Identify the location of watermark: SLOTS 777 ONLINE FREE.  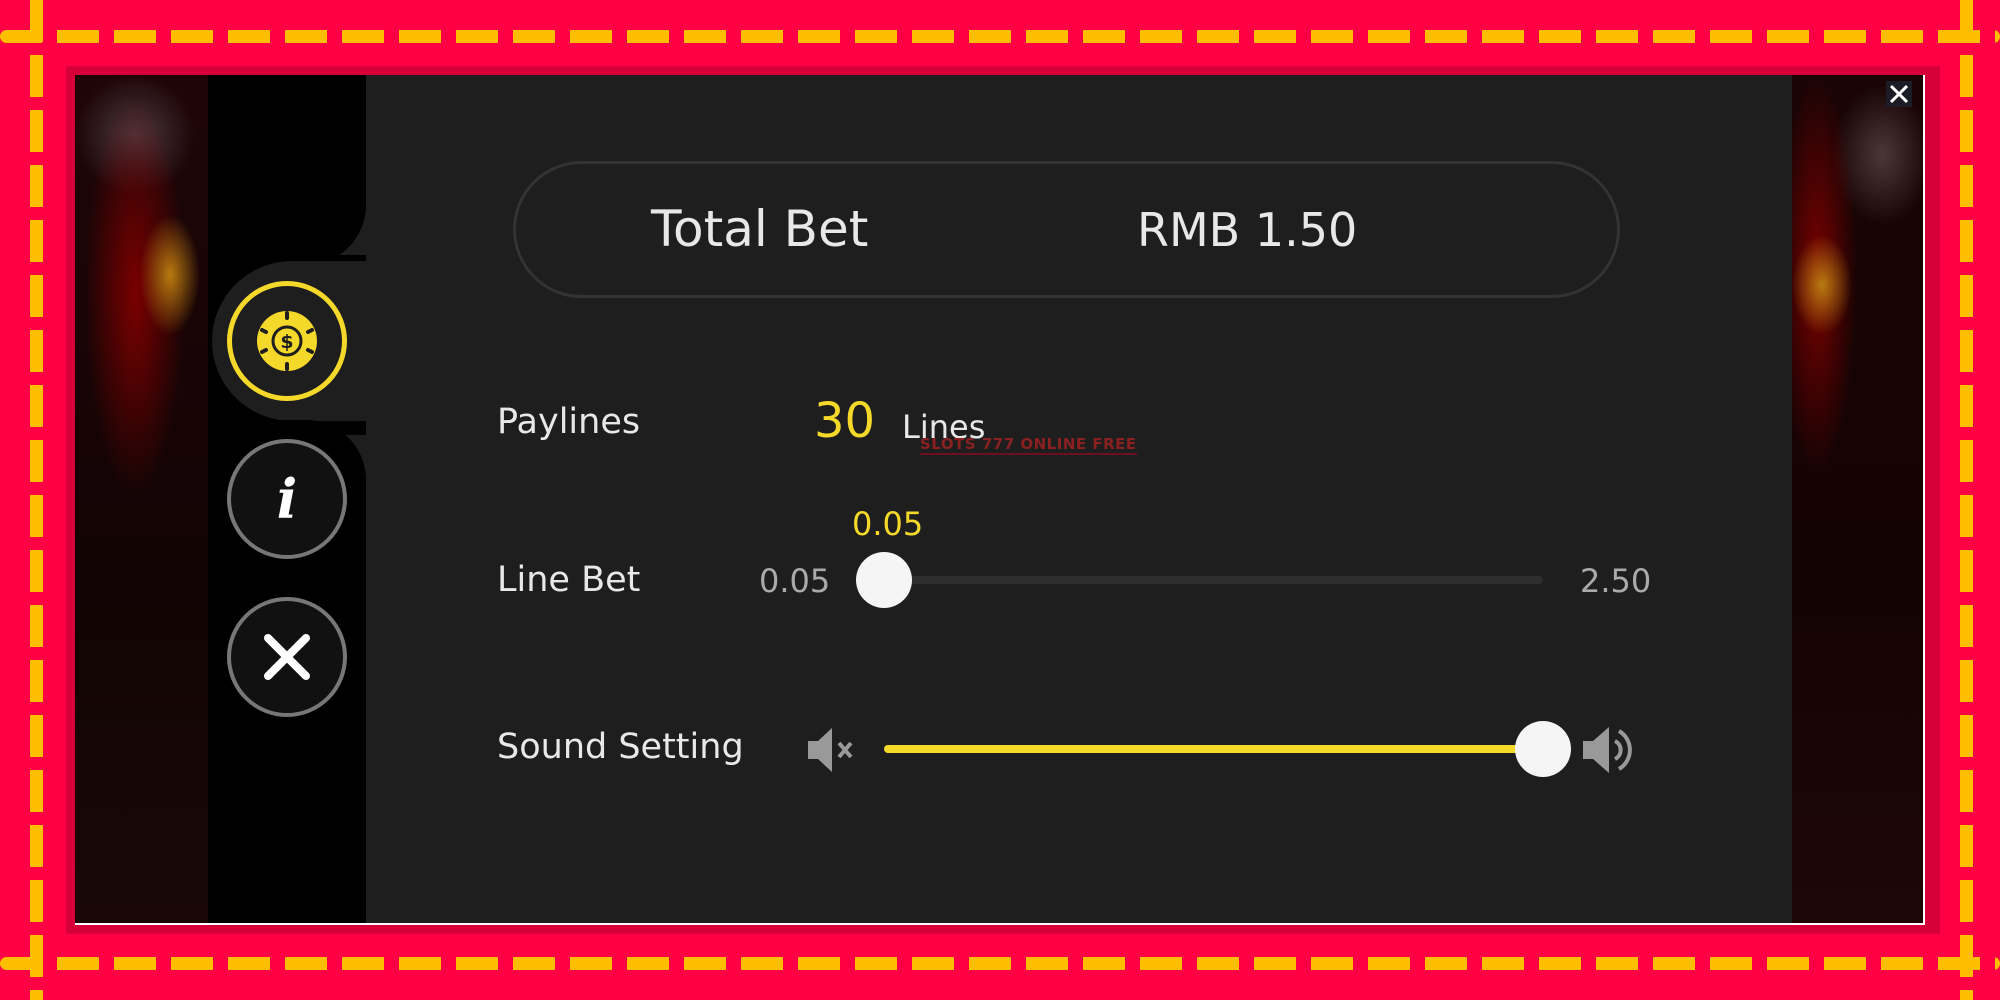
(1028, 445).